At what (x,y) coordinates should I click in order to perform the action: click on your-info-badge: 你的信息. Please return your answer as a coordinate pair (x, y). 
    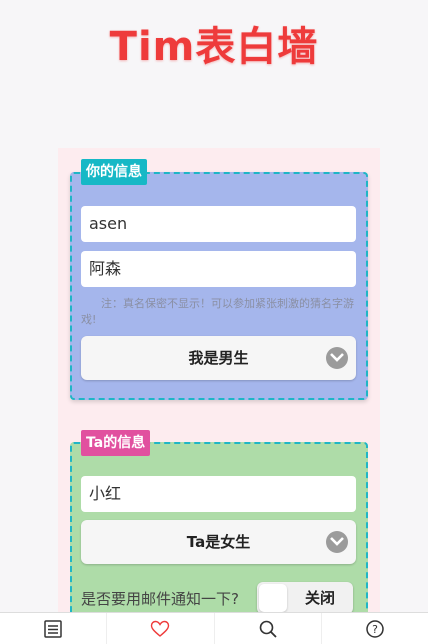
    Looking at the image, I should click on (114, 172).